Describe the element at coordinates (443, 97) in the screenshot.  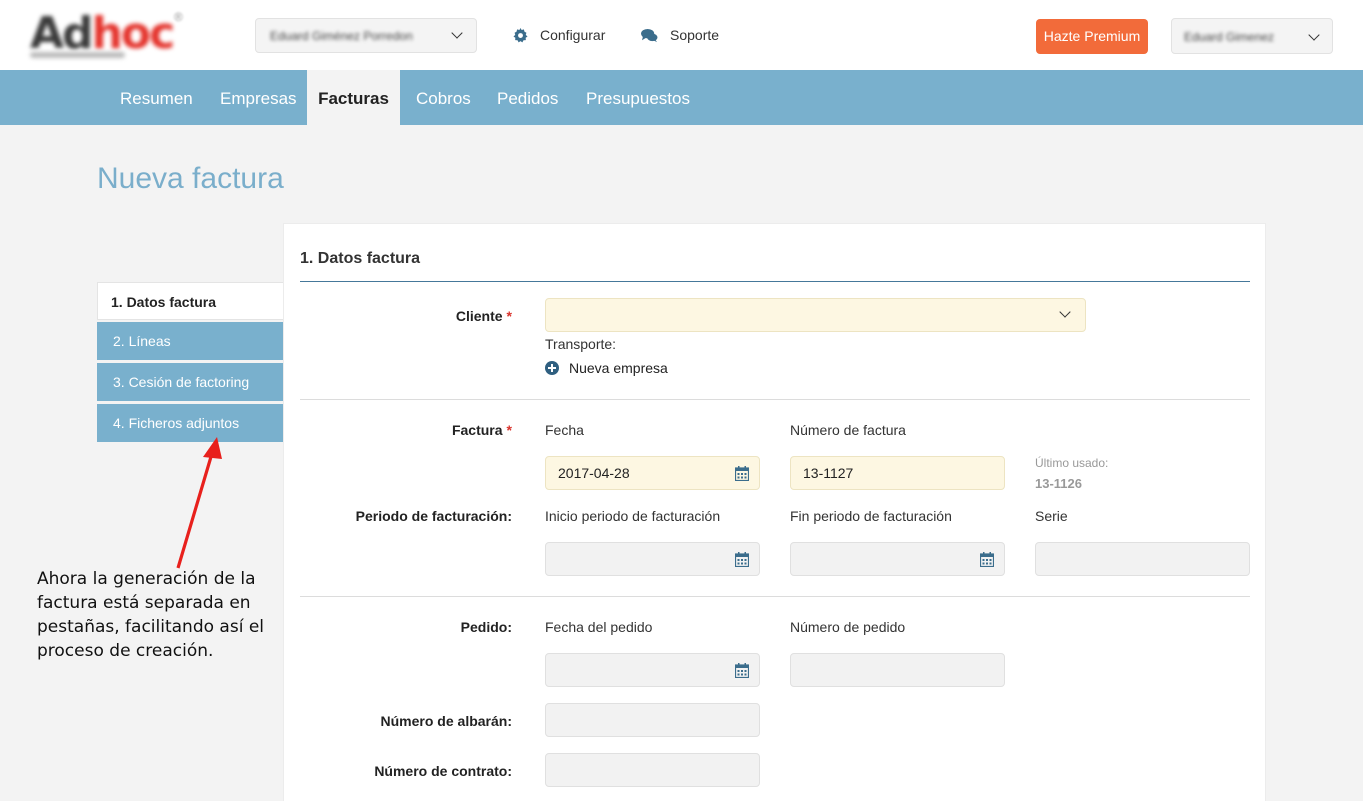
I see `tab-cobros: Cobros` at that location.